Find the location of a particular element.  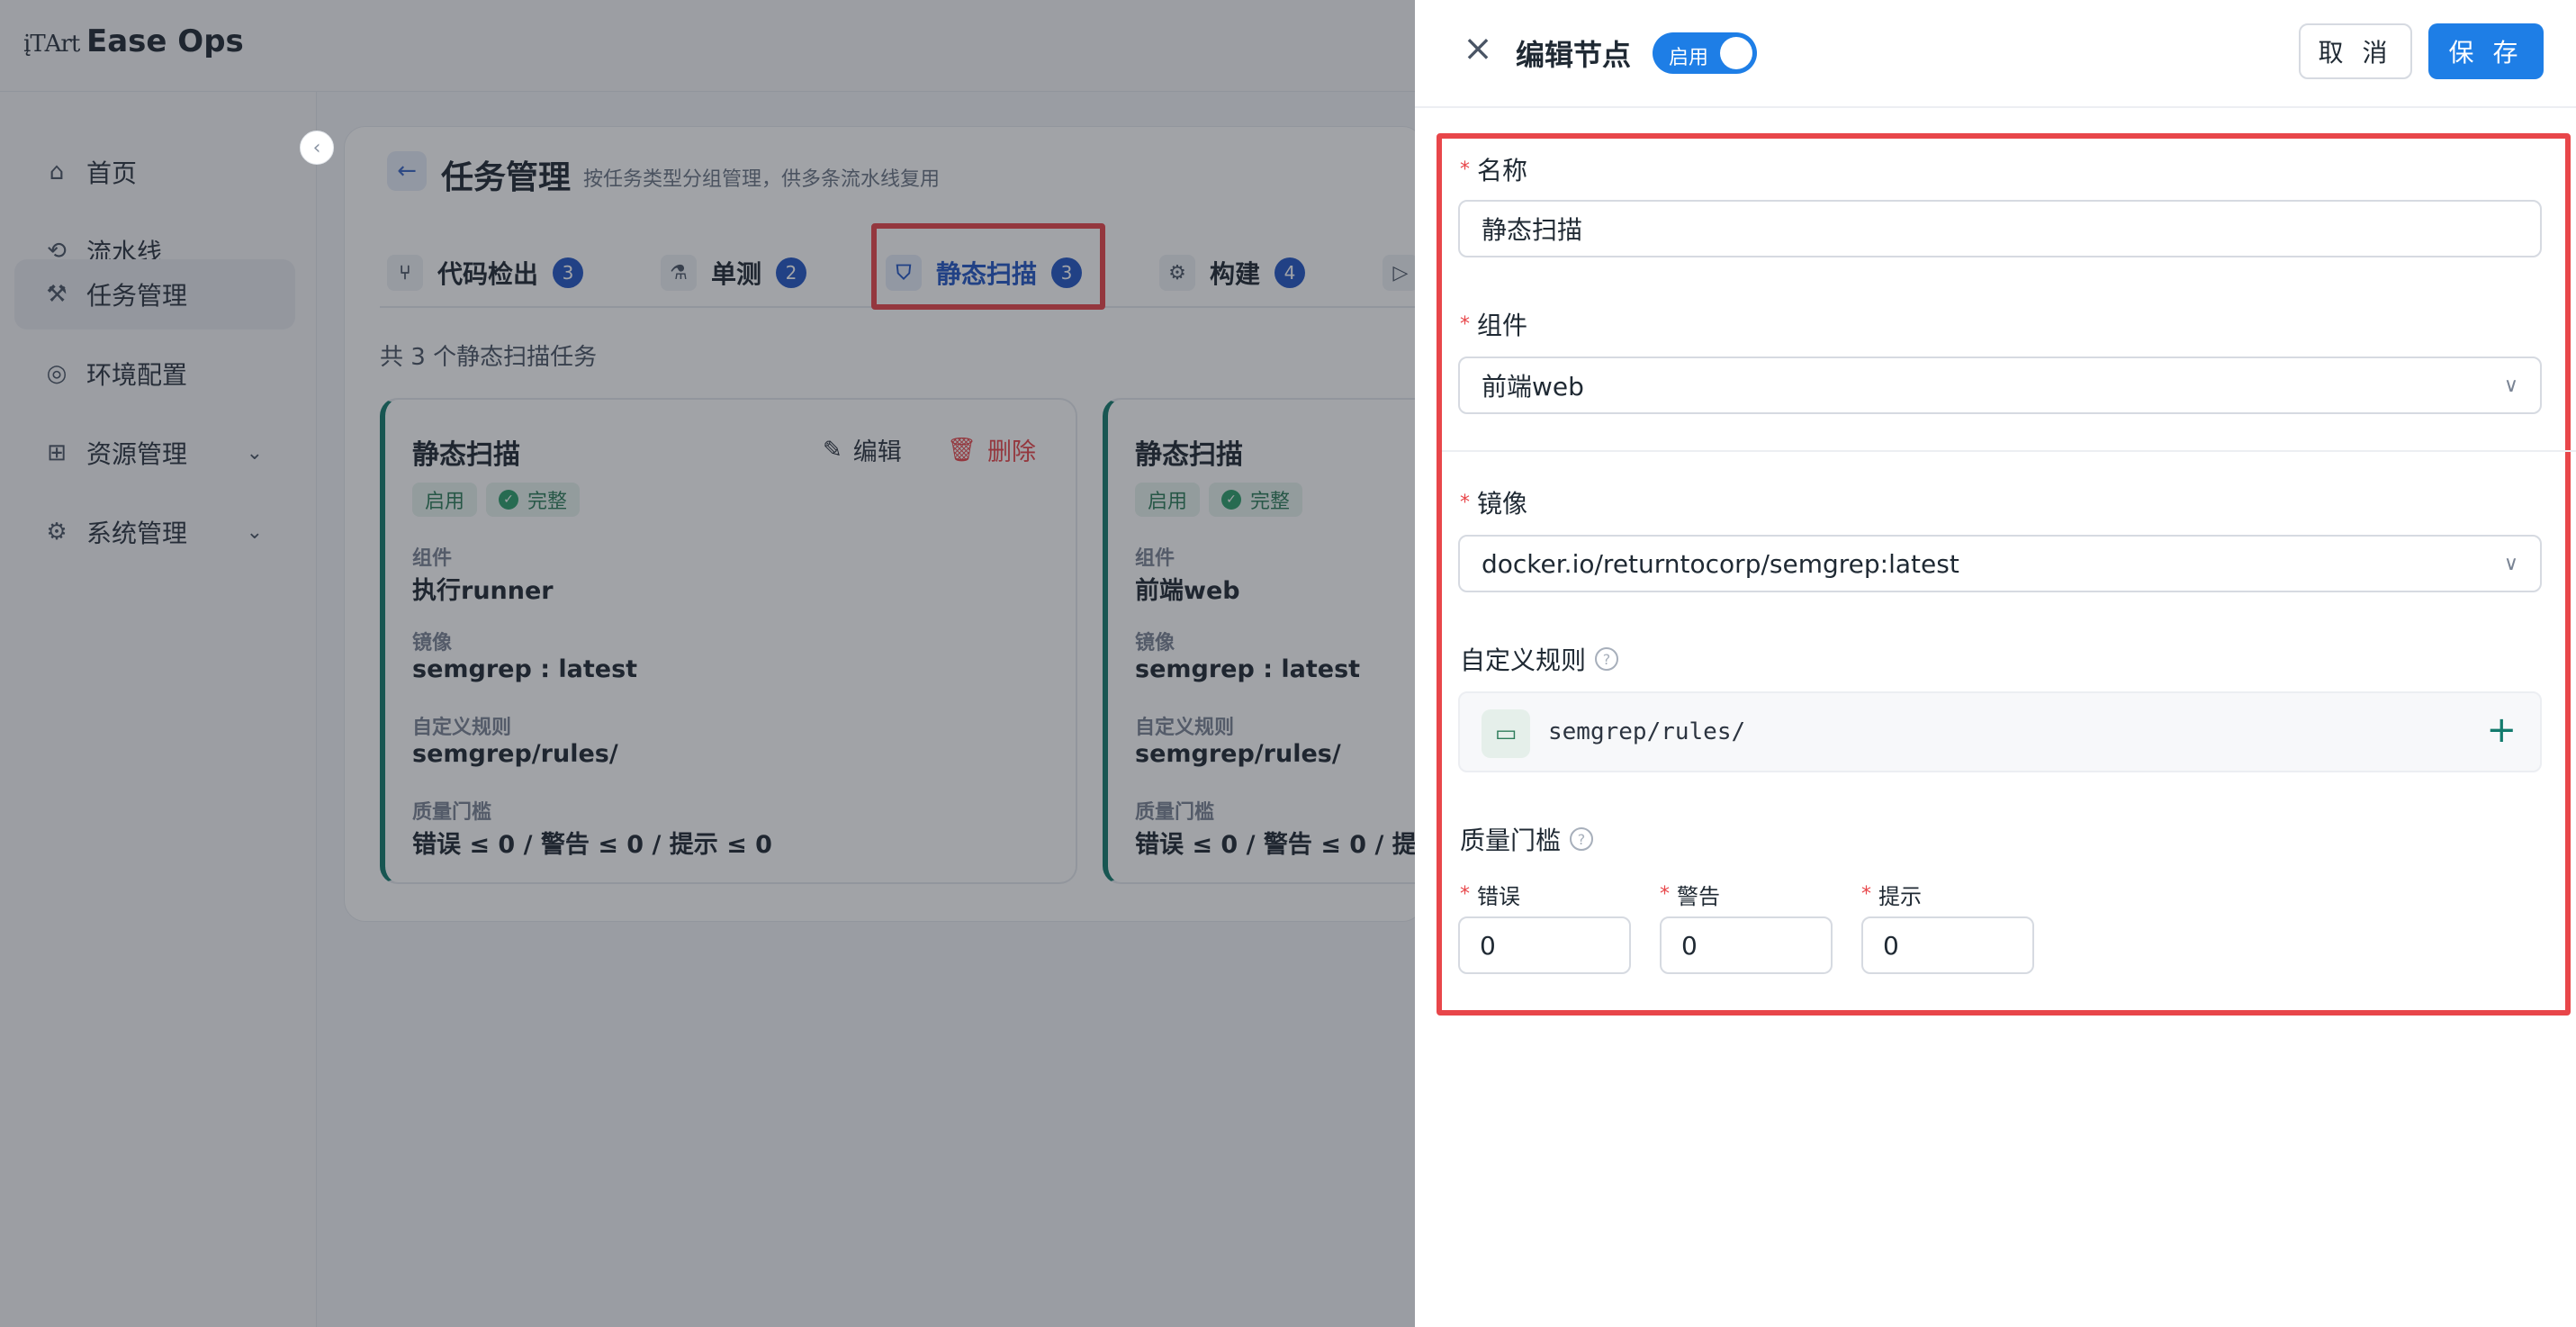

hint-field-label: * 提示 is located at coordinates (1891, 894).